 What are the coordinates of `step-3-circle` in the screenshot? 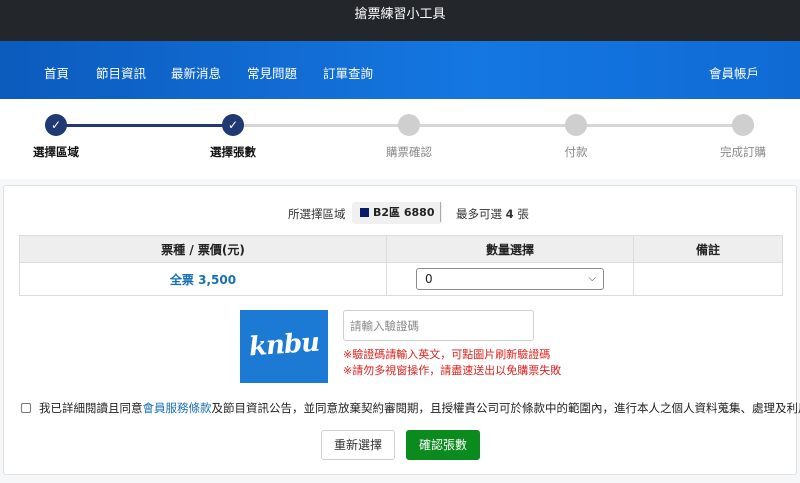 It's located at (409, 125).